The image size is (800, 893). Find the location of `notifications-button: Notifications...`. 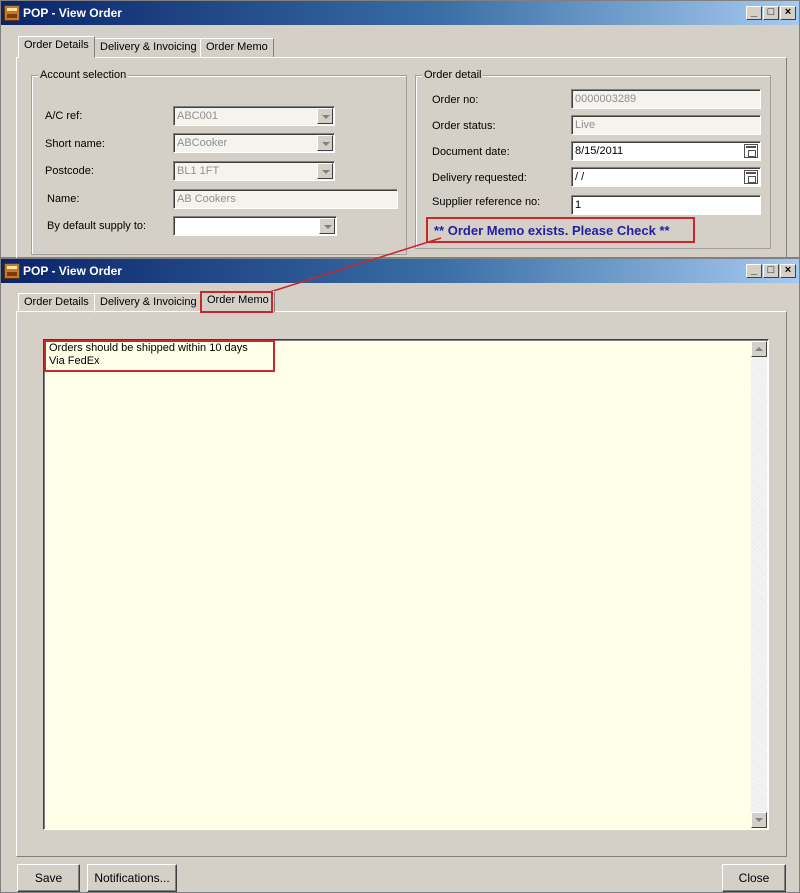

notifications-button: Notifications... is located at coordinates (132, 878).